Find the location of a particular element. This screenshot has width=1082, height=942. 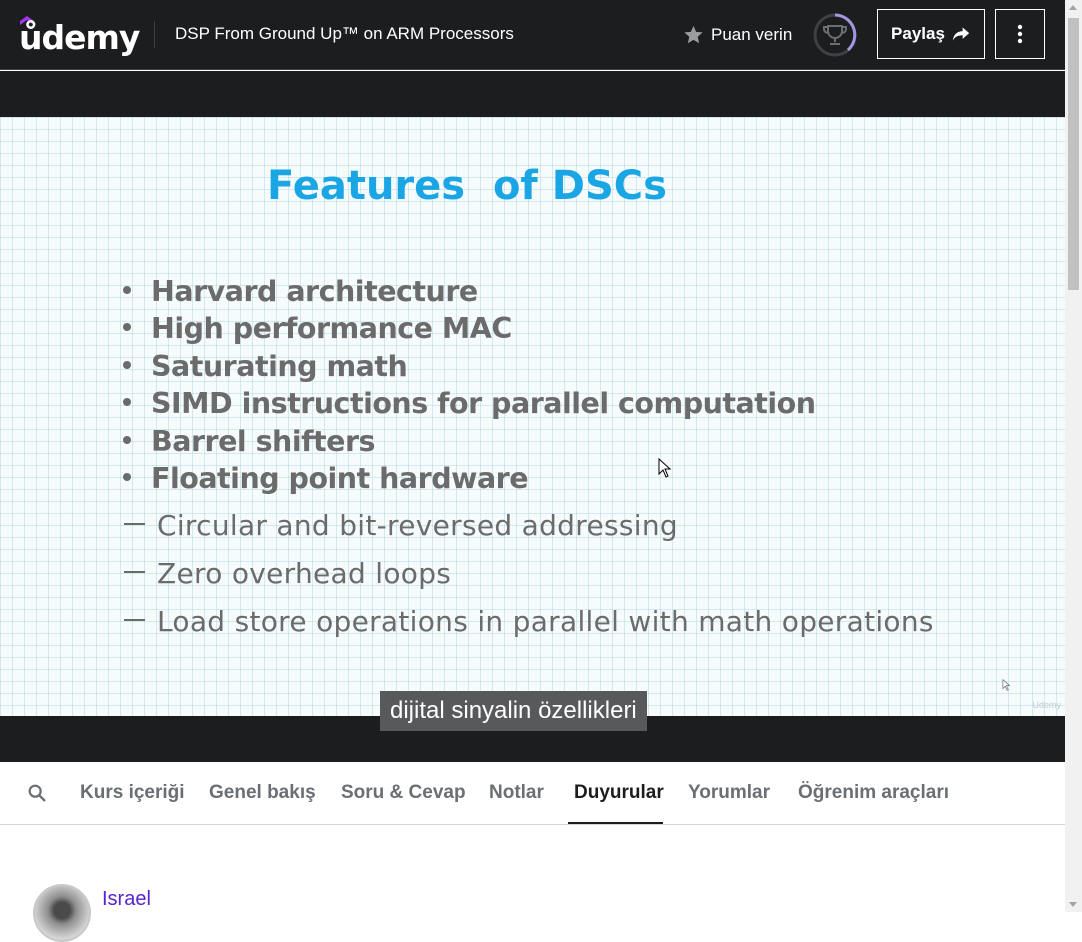

course-title: DSP From Ground Up™ on ARM Processors is located at coordinates (344, 34).